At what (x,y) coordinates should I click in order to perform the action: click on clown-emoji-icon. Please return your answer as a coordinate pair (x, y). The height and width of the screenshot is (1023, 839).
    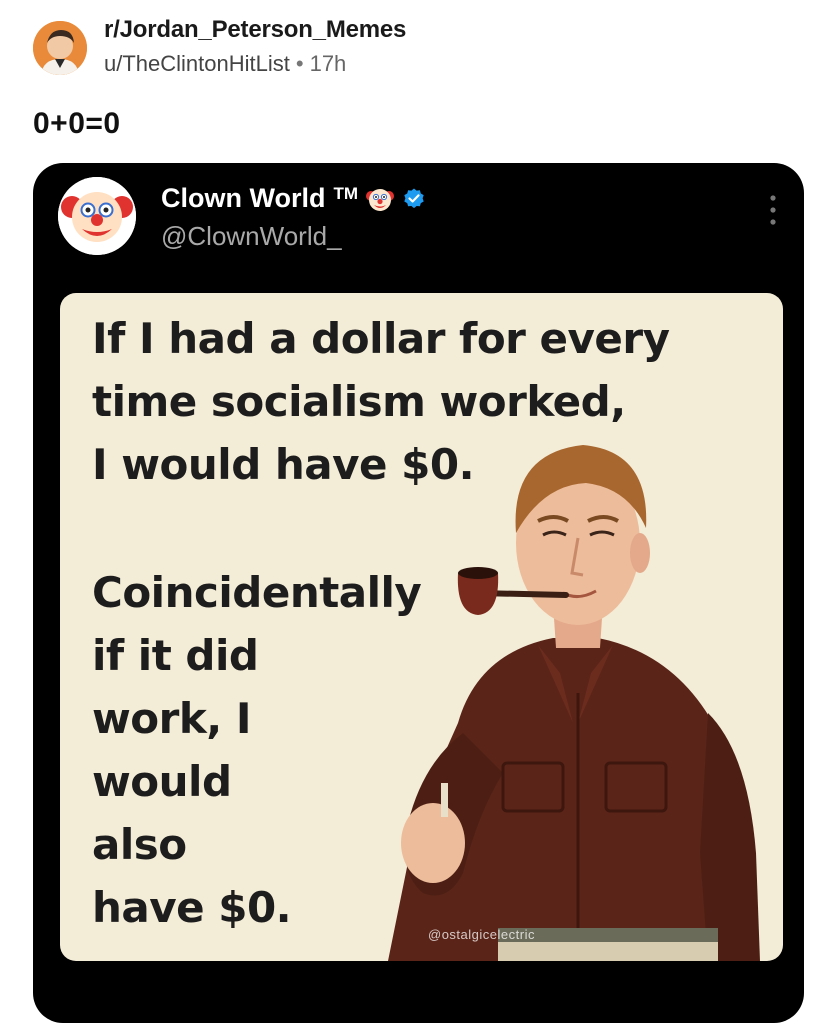
    Looking at the image, I should click on (380, 199).